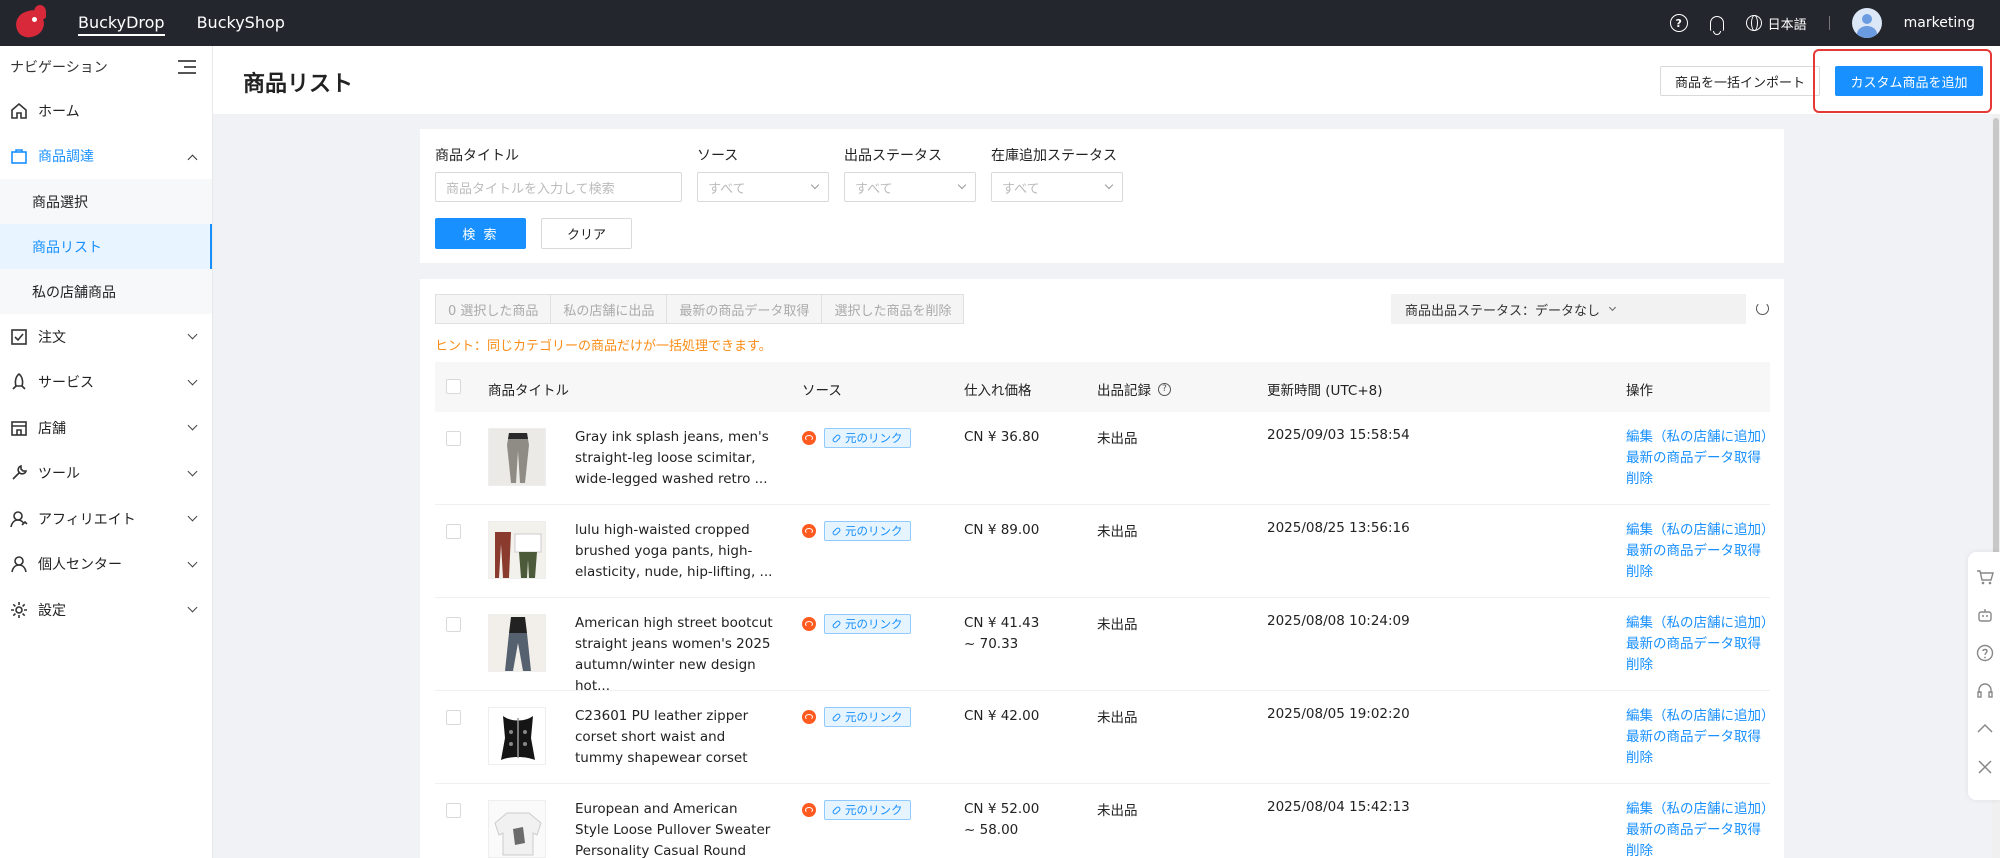 This screenshot has height=858, width=2000. Describe the element at coordinates (106, 610) in the screenshot. I see `sidebar-item-settings: 設定` at that location.